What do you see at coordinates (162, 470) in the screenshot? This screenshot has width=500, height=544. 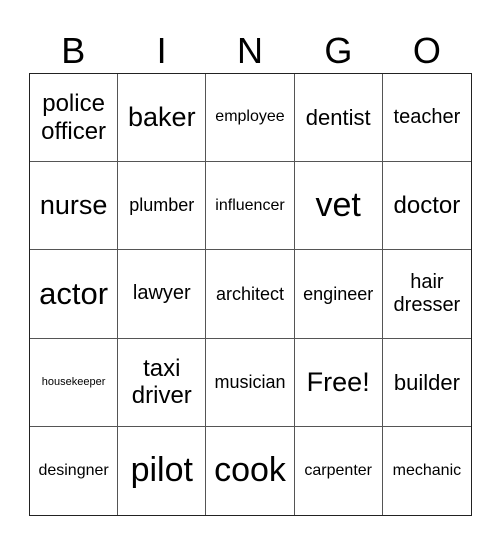 I see `bingo-cell: pilot` at bounding box center [162, 470].